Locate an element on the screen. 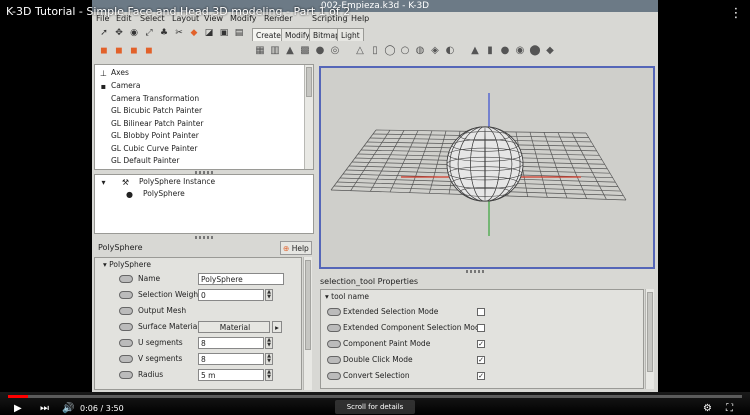 The height and width of the screenshot is (415, 750). scale-tool-icon: ⤢ is located at coordinates (149, 33).